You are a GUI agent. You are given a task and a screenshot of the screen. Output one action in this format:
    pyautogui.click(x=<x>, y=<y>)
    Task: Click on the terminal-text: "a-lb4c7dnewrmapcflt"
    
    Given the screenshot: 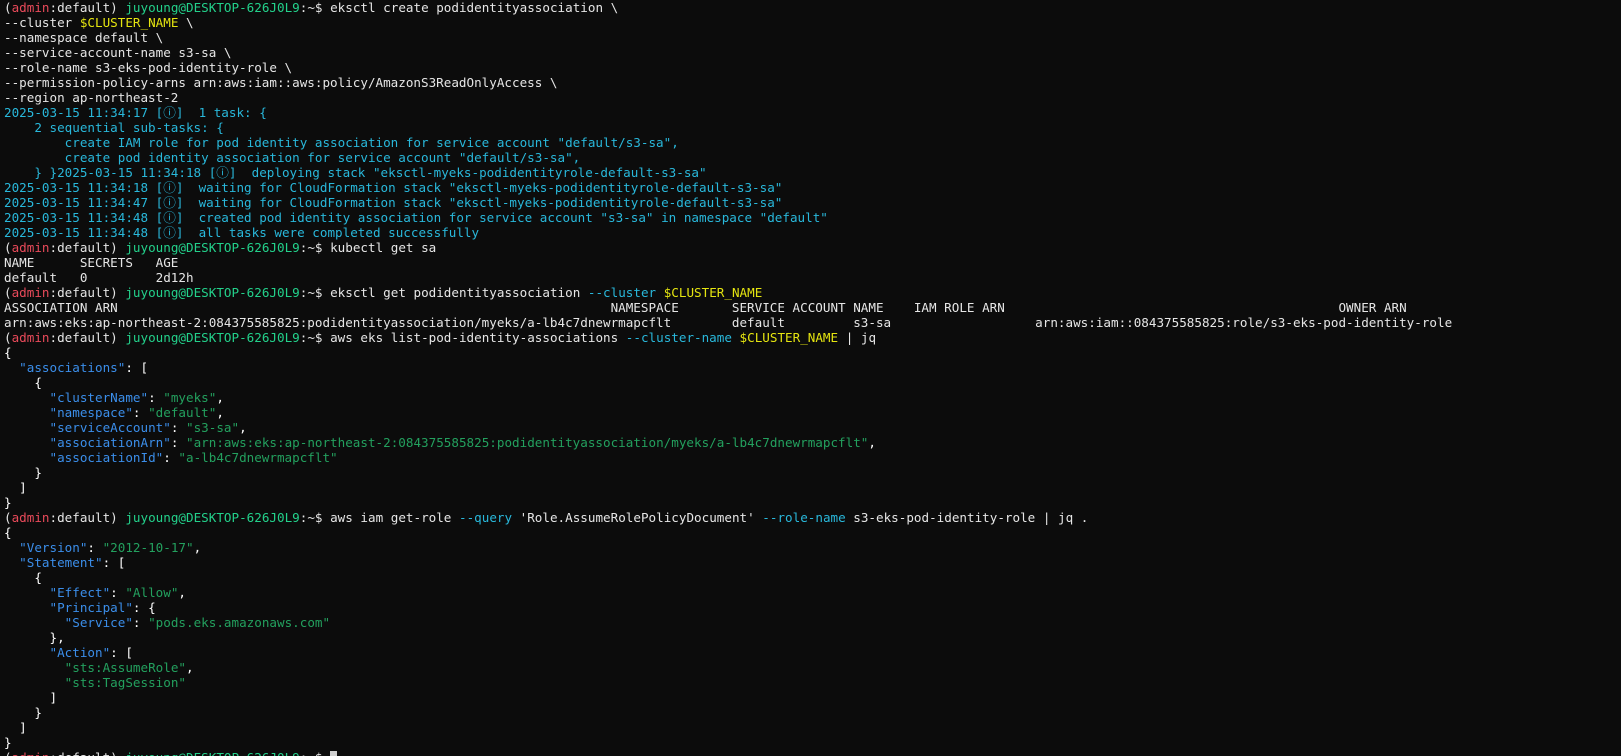 What is the action you would take?
    pyautogui.click(x=258, y=457)
    